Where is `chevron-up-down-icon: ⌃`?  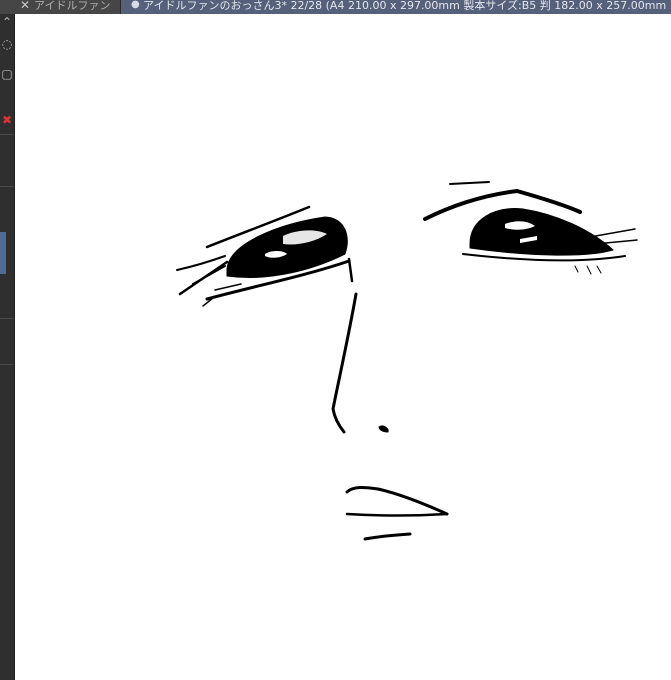 chevron-up-down-icon: ⌃ is located at coordinates (7, 22).